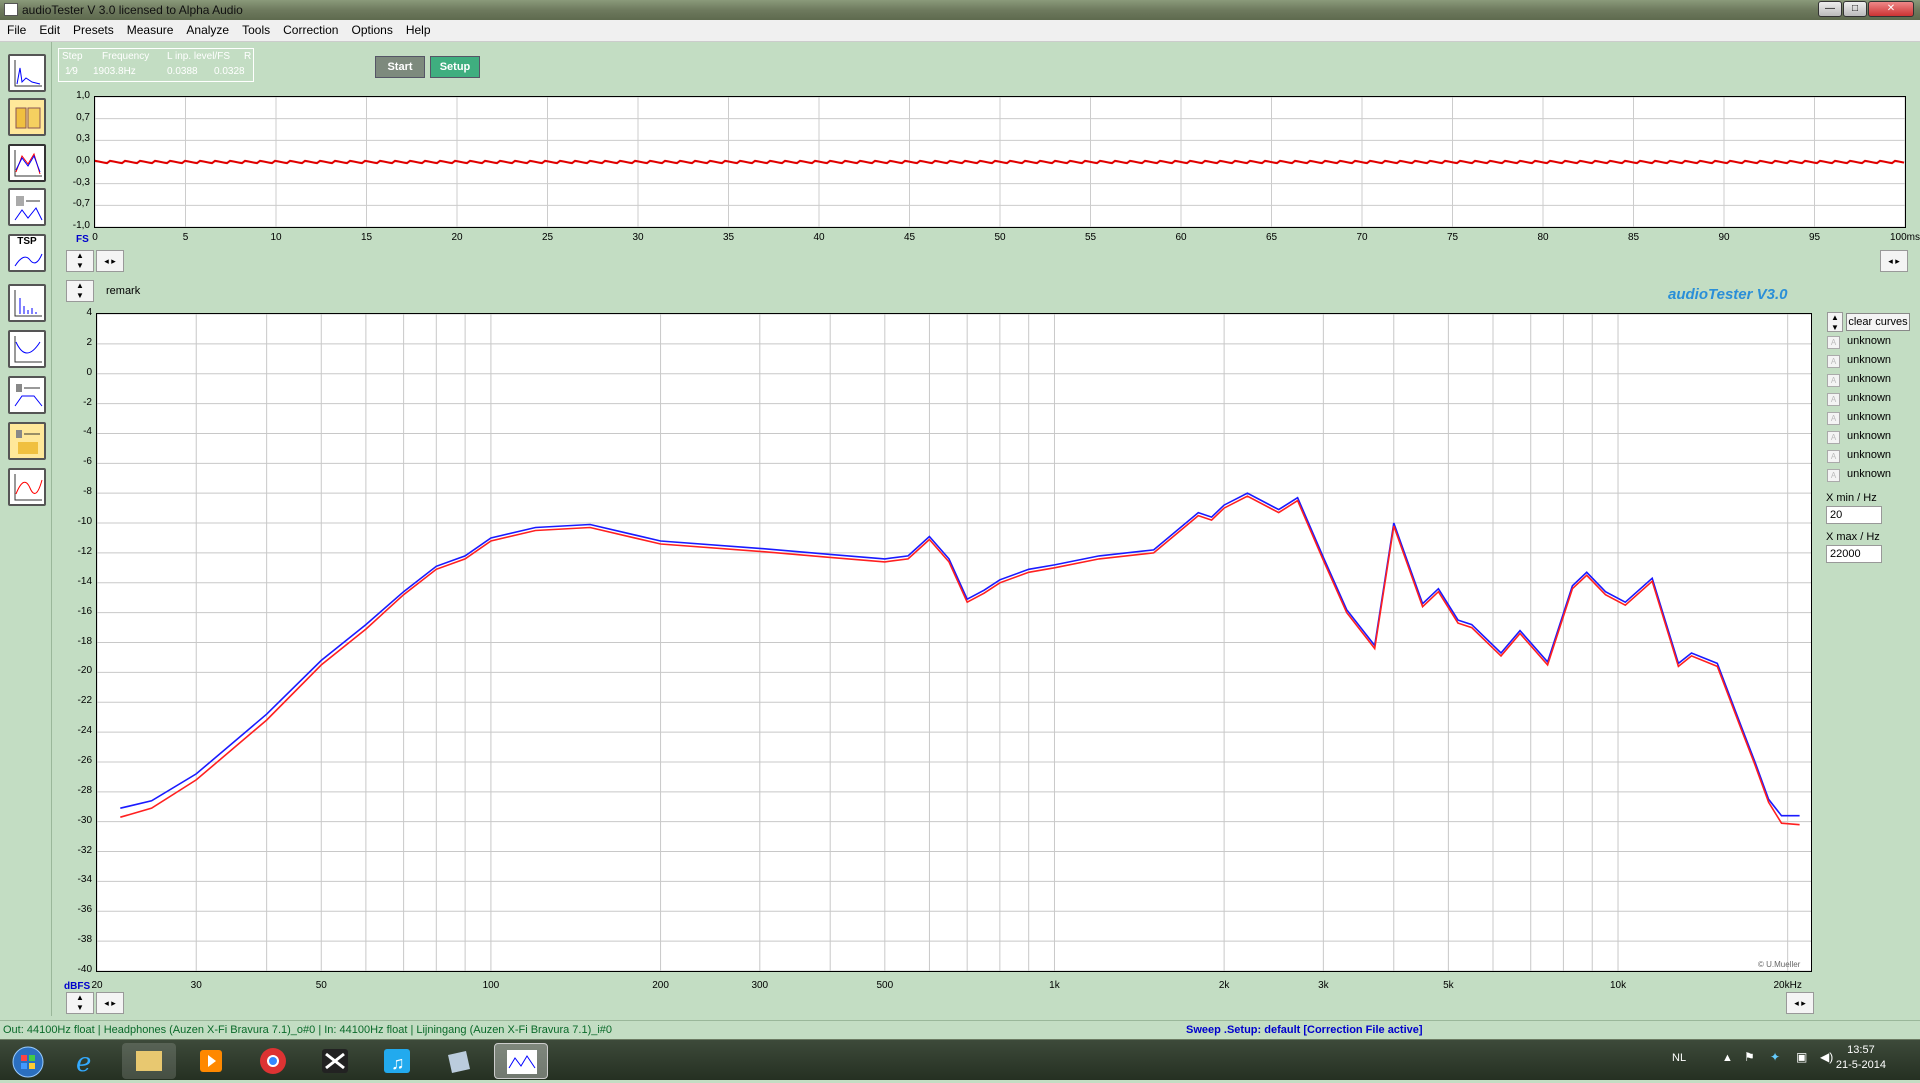 This screenshot has width=1920, height=1083. Describe the element at coordinates (1835, 322) in the screenshot. I see `curves-spinner: ▲ ▼` at that location.